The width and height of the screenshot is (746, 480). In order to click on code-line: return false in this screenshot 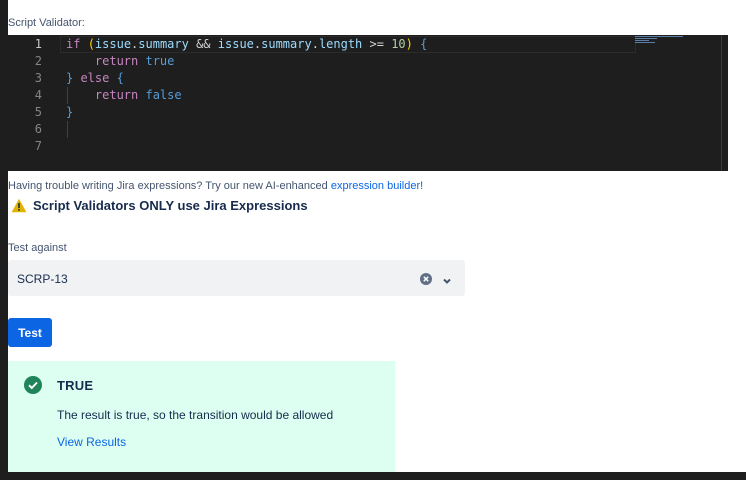, I will do `click(124, 95)`.